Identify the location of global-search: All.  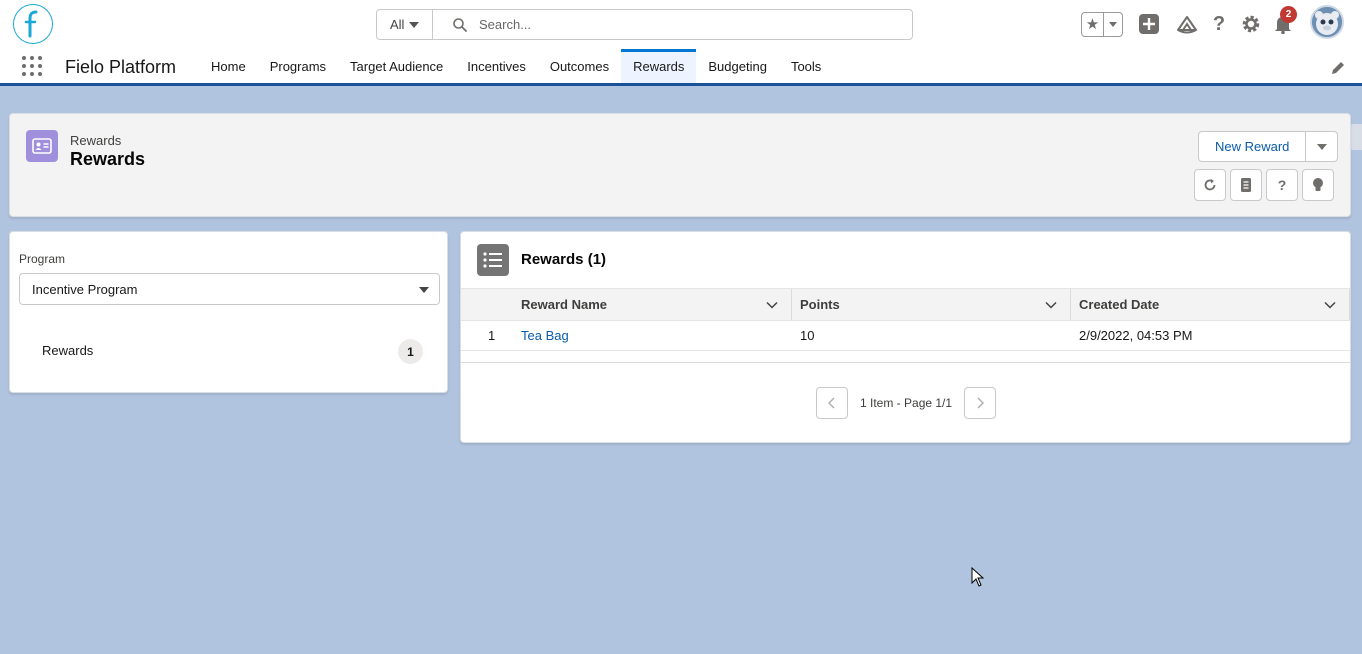
(644, 24).